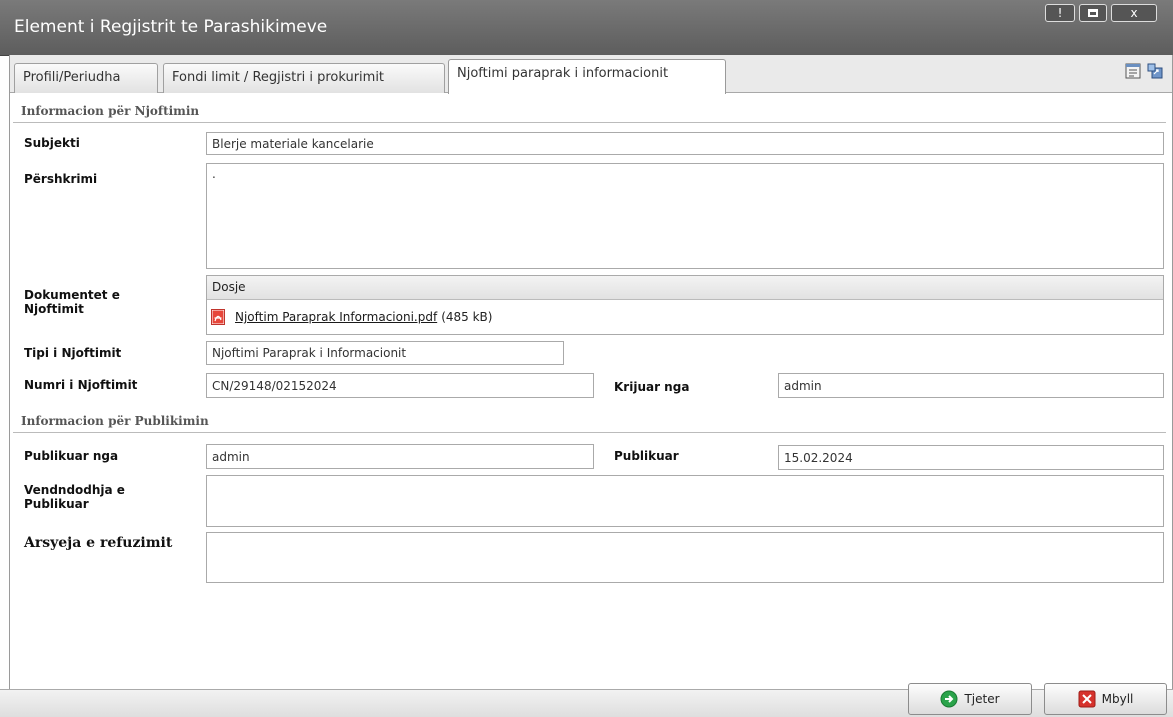 Image resolution: width=1173 pixels, height=717 pixels. I want to click on documents-column-header: Dosje, so click(685, 288).